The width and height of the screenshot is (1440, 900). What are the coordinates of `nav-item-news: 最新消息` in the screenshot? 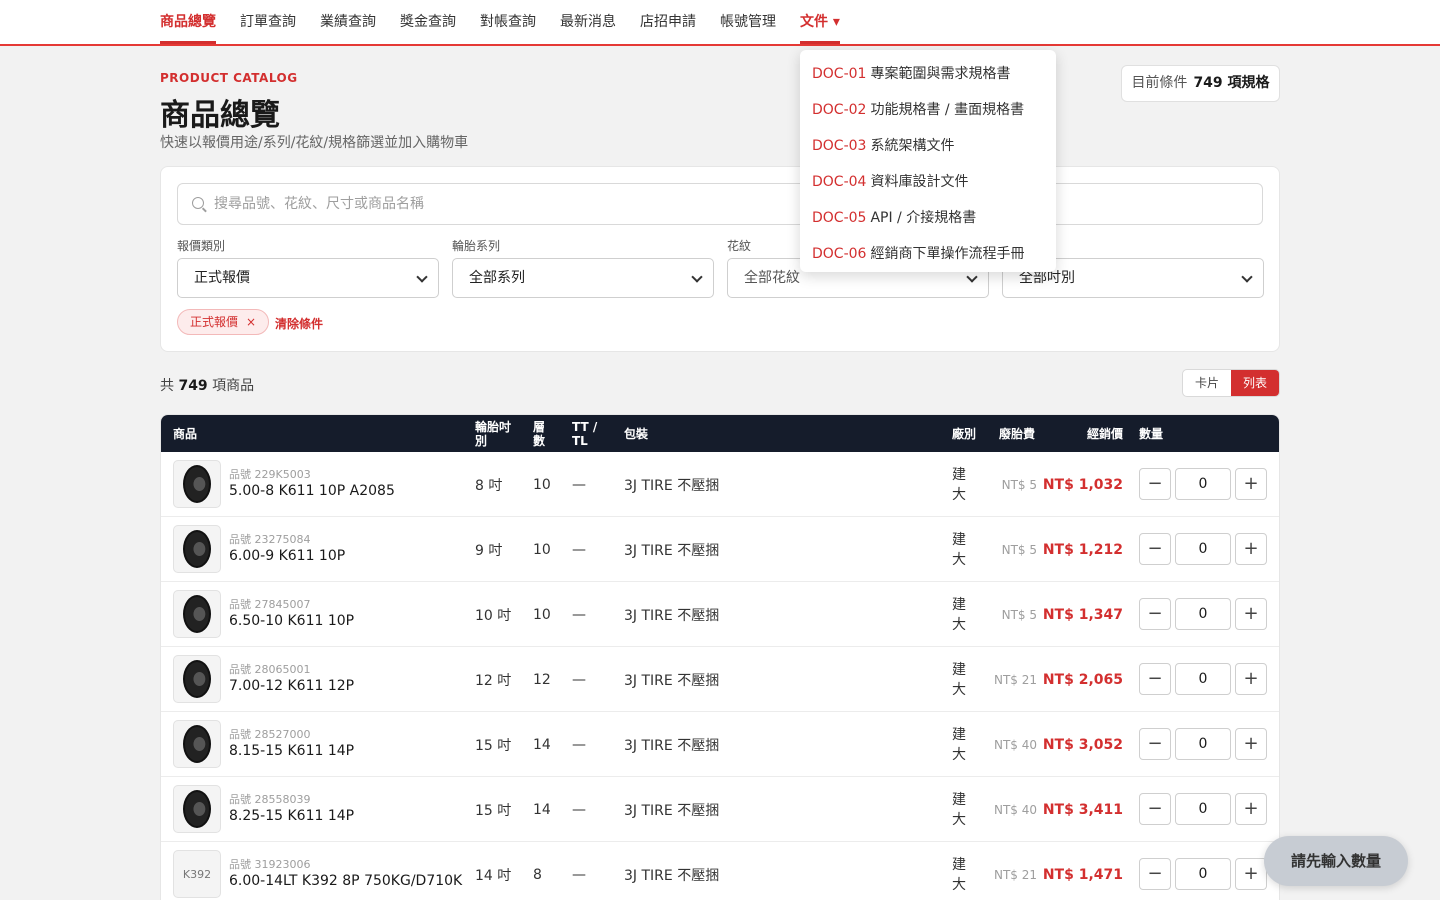 It's located at (588, 22).